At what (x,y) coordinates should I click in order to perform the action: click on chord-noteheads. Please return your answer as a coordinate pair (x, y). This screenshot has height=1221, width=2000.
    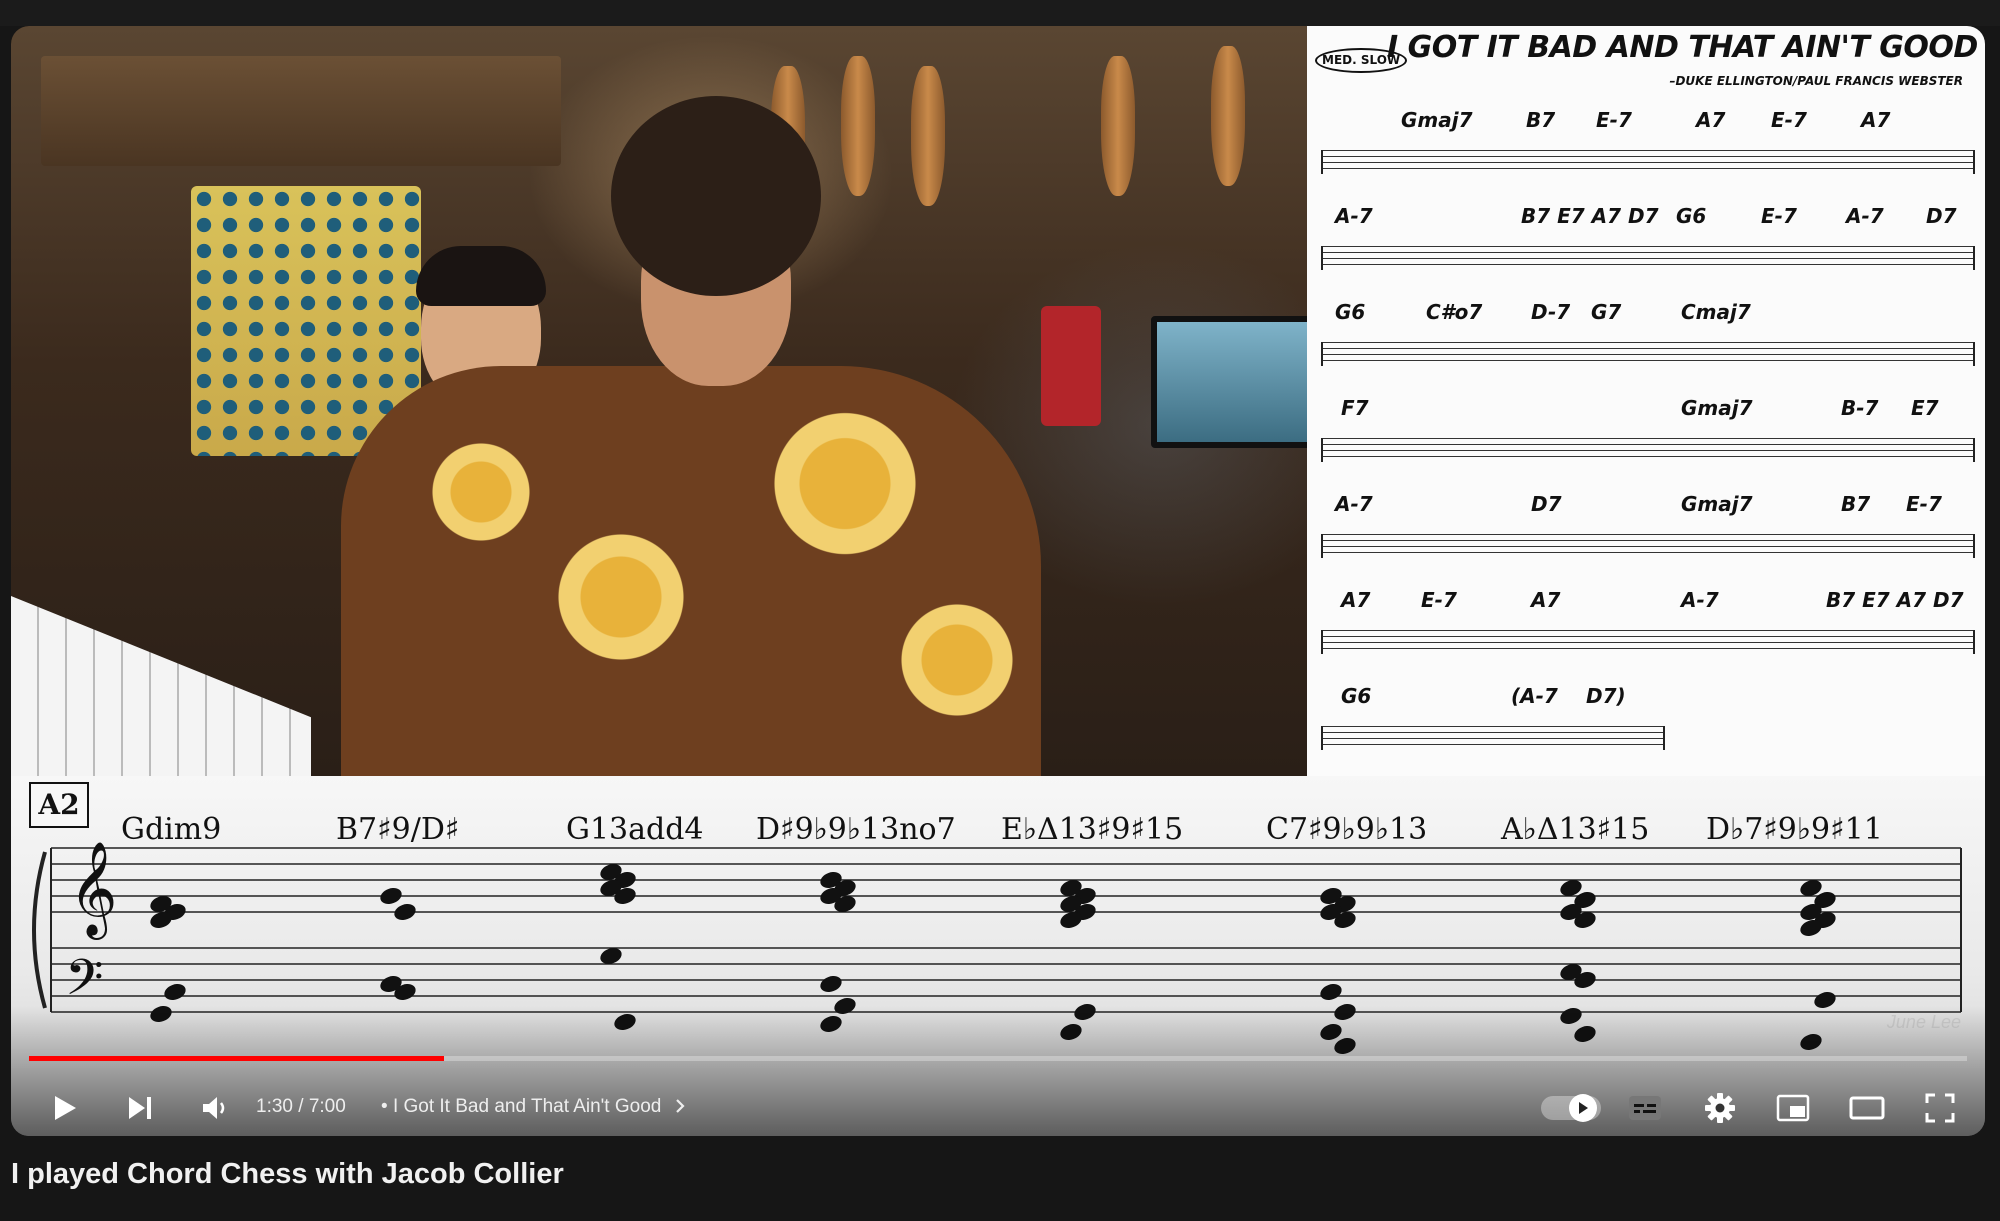
    Looking at the image, I should click on (993, 959).